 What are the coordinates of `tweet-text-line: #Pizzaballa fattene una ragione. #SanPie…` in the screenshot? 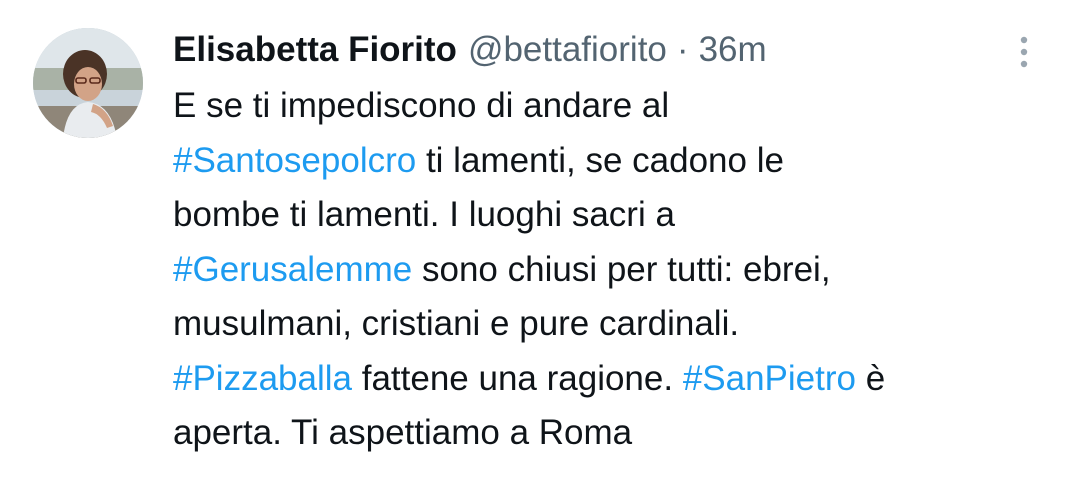 It's located at (613, 379).